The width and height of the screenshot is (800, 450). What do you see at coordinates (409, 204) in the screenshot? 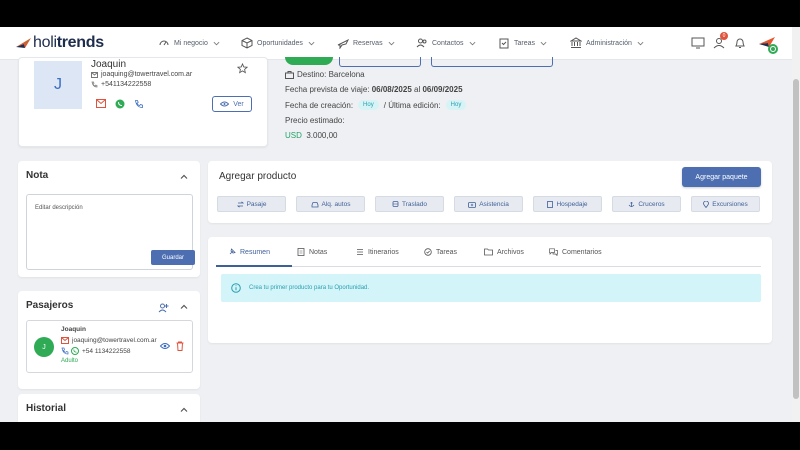
I see `product-traslado-button: Traslado` at bounding box center [409, 204].